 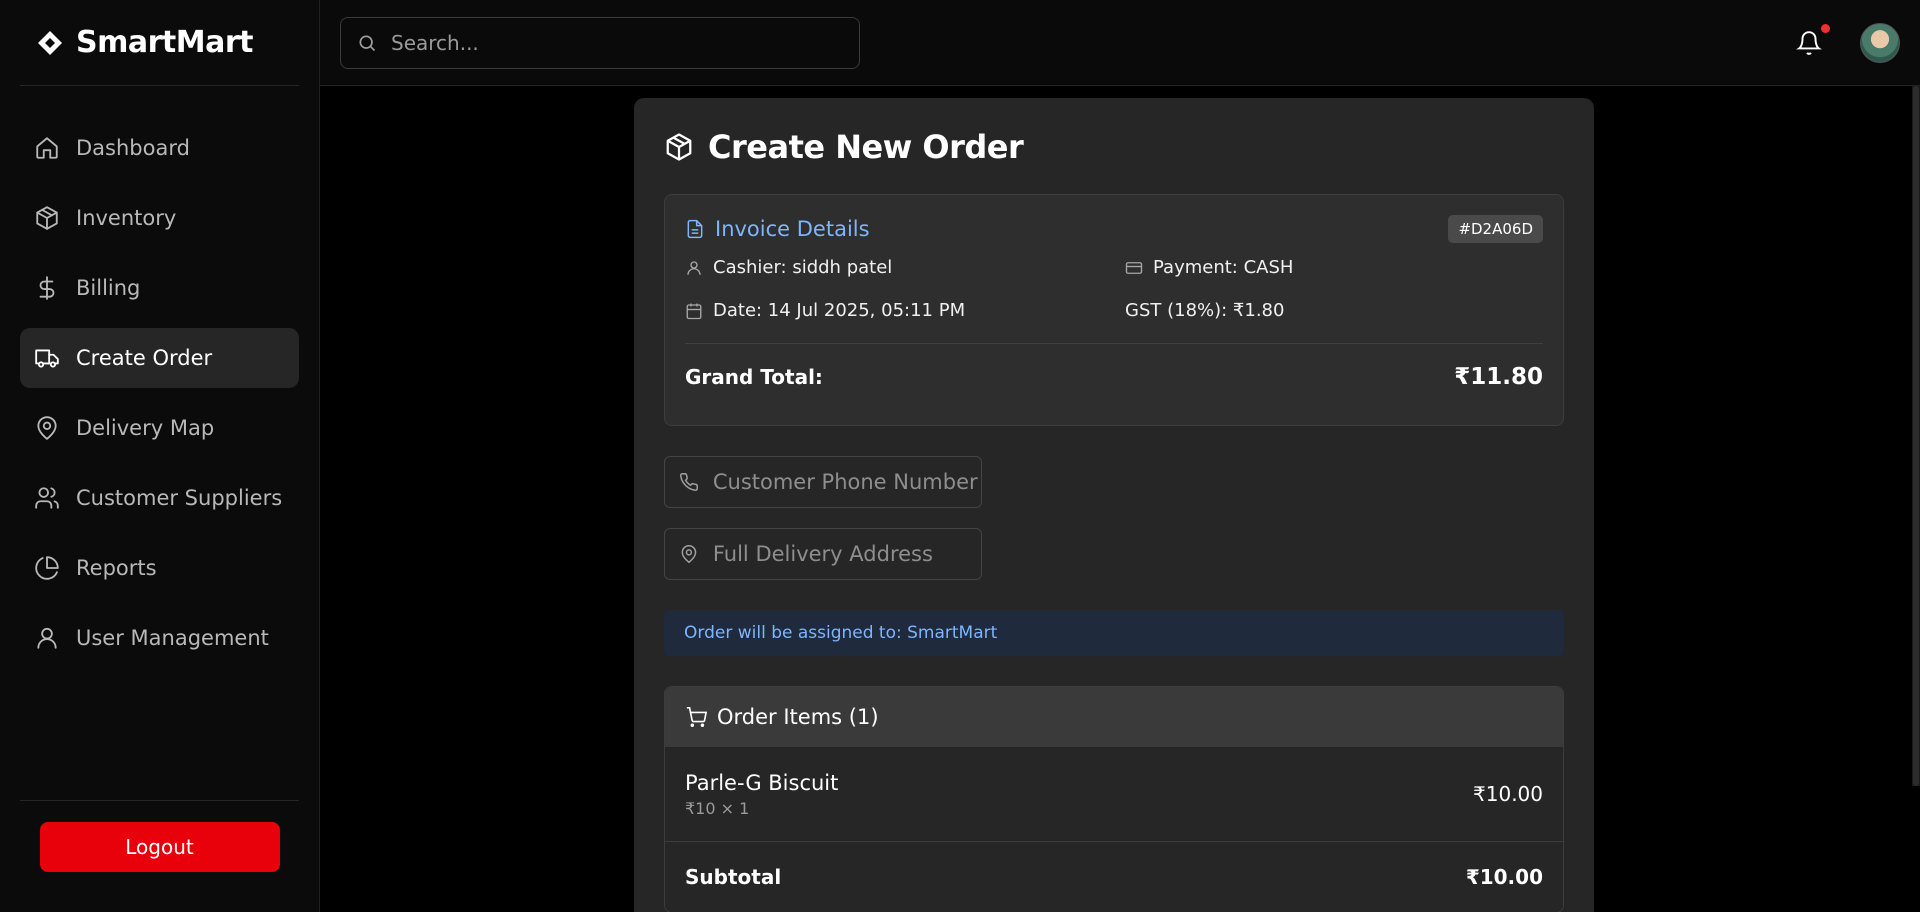 I want to click on item-name: Parle-G Biscuit, so click(x=762, y=782).